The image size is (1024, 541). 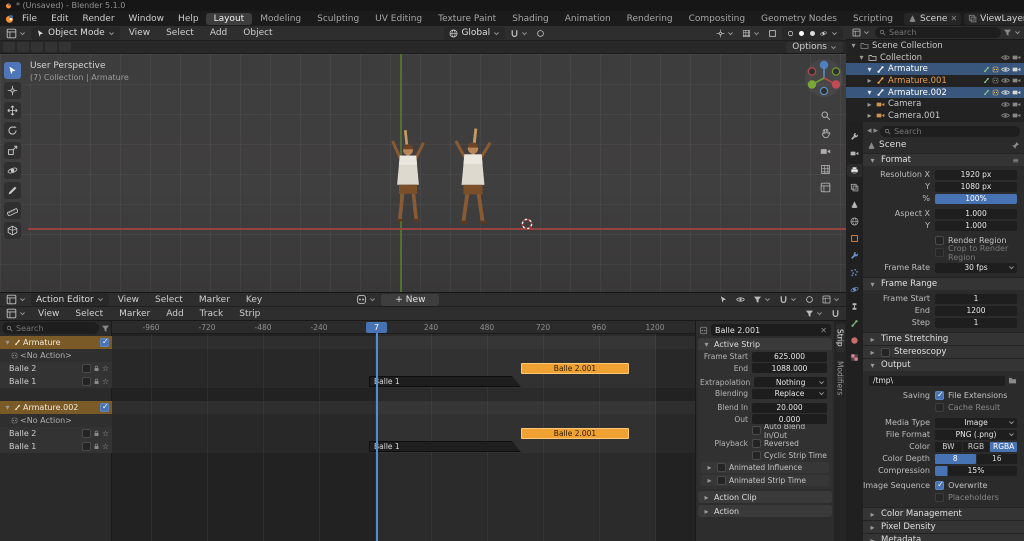 I want to click on workspace-tab-layout: Layout, so click(x=229, y=18).